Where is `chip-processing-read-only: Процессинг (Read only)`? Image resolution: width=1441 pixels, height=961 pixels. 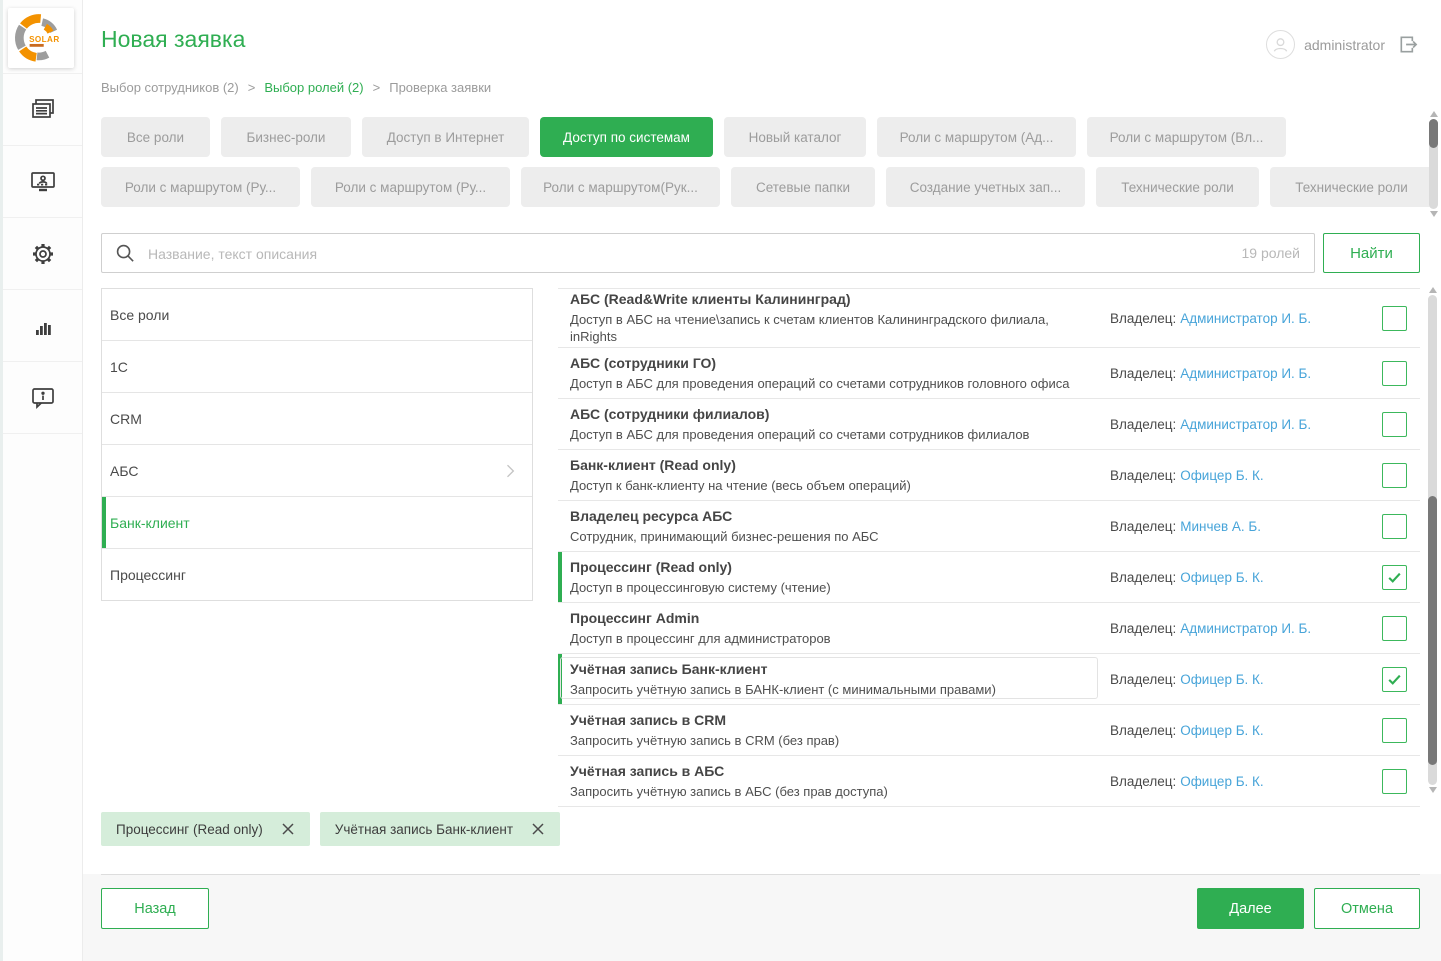
chip-processing-read-only: Процессинг (Read only) is located at coordinates (205, 829).